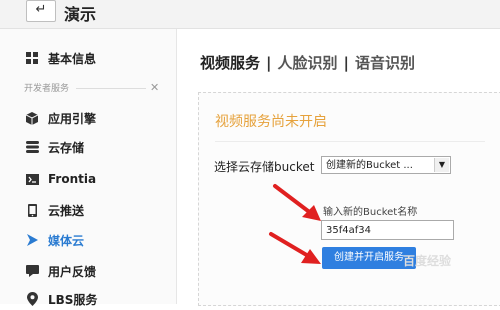  I want to click on sidebar-item-label: 应用引擎, so click(72, 118).